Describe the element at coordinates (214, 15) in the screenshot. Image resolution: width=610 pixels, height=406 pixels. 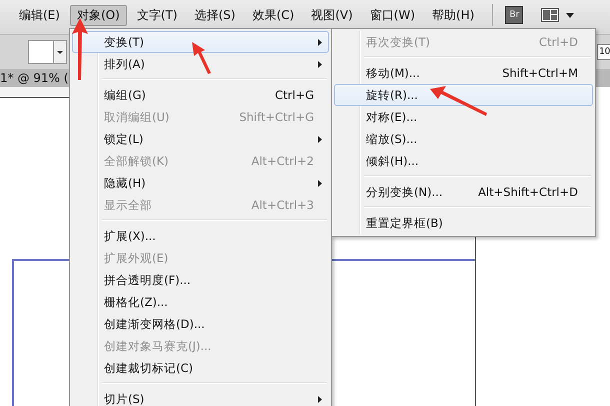
I see `menu-bar-item: 选择(S)` at that location.